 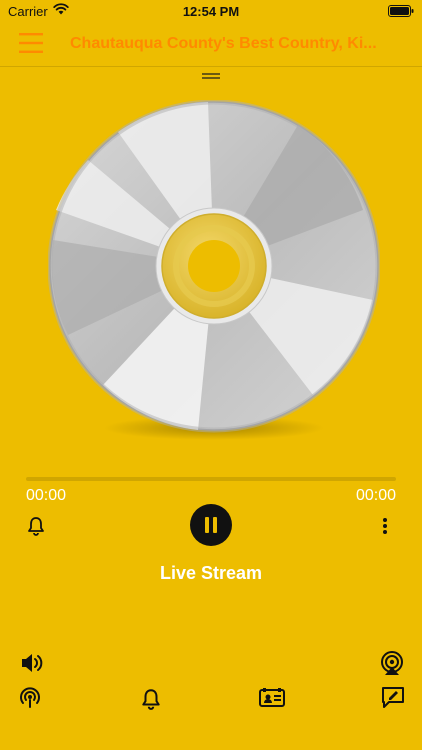 I want to click on pause-button, so click(x=211, y=525).